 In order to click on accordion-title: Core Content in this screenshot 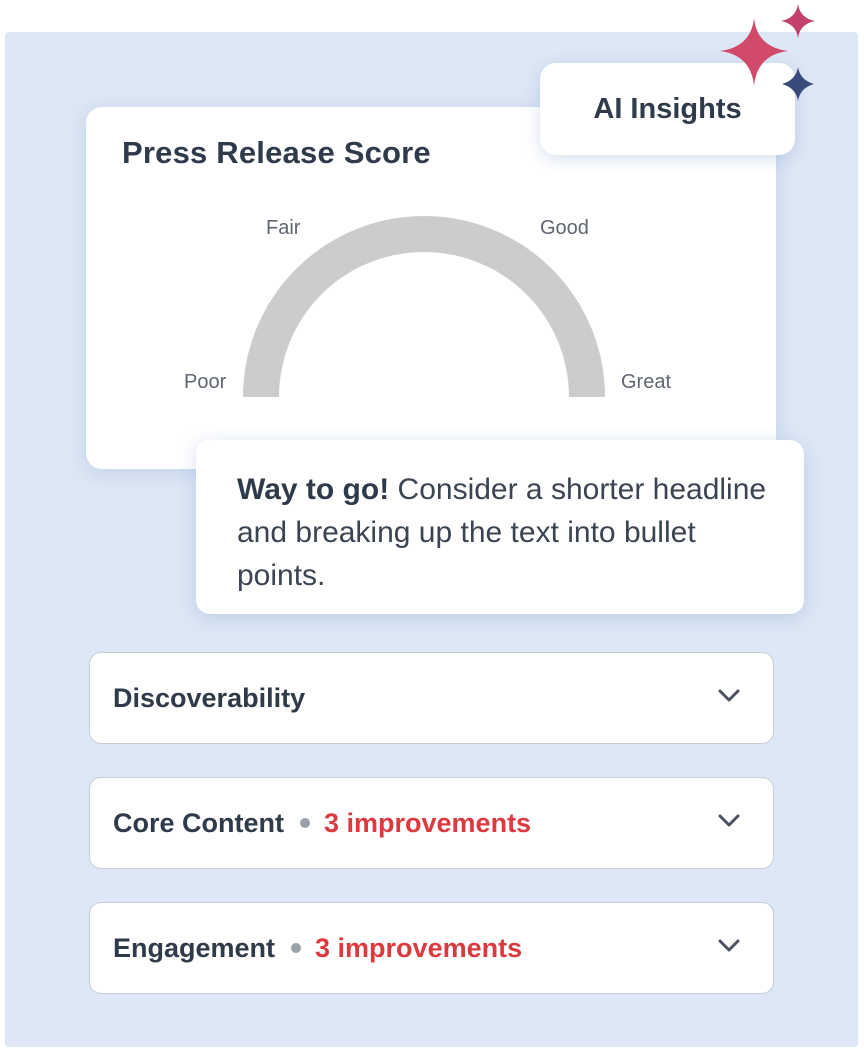, I will do `click(198, 822)`.